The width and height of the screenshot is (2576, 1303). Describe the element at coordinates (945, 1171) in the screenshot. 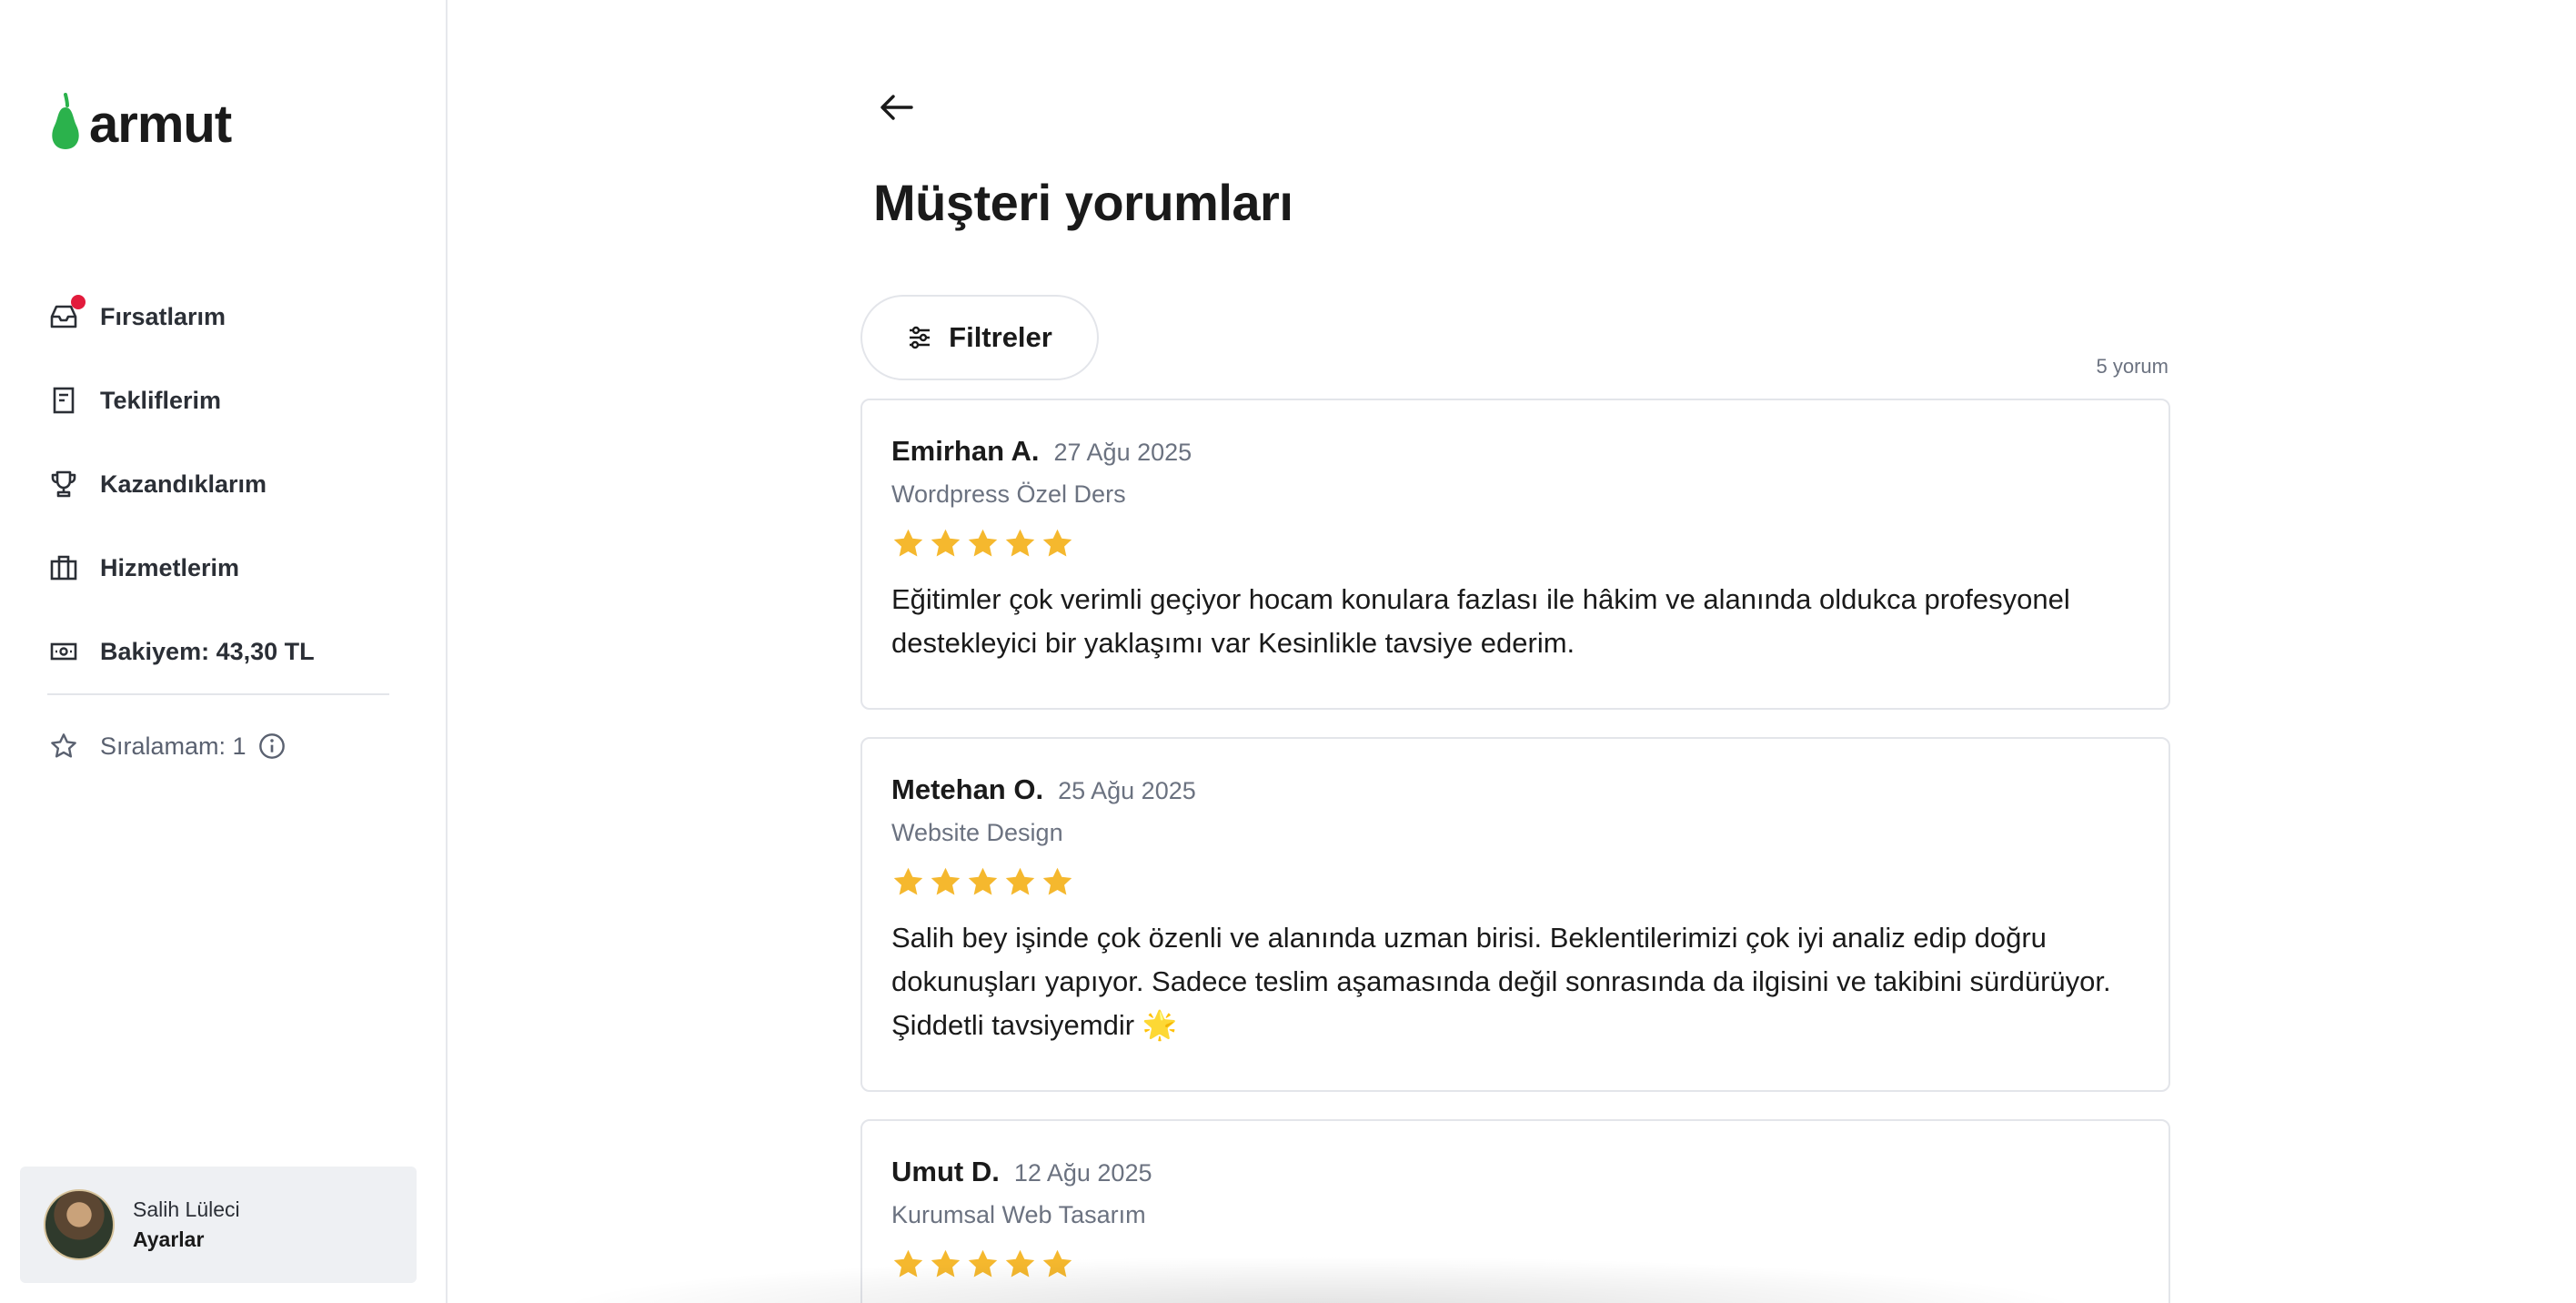

I see `reviewer-name: Umut D.` at that location.